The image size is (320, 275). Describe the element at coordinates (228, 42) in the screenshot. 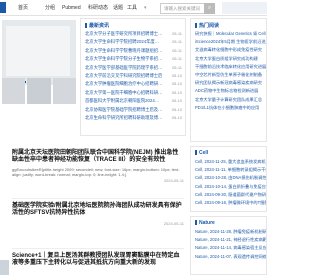

I see `hot-item: iScience2024年5月期 生物医学前沿进展` at that location.